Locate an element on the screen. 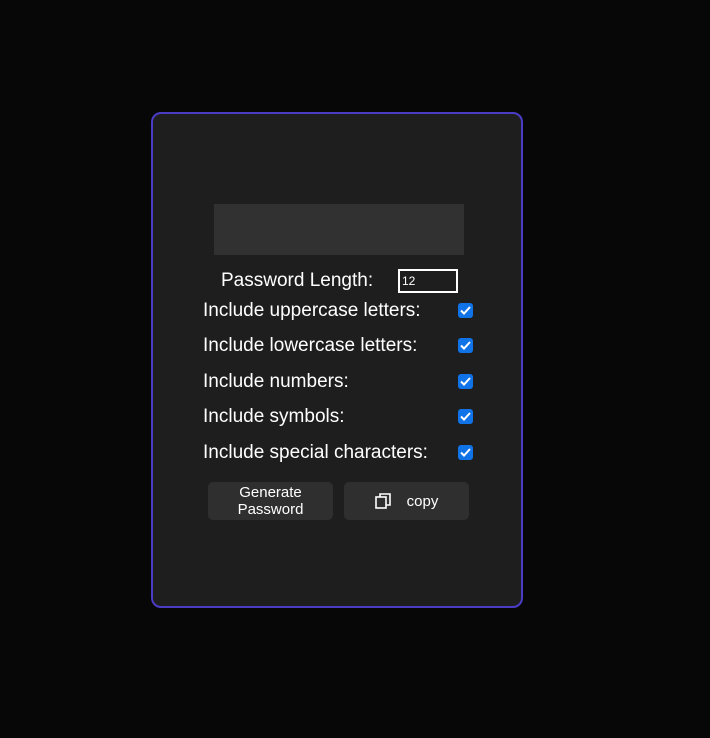 The width and height of the screenshot is (710, 738). copy-label: copy is located at coordinates (422, 501).